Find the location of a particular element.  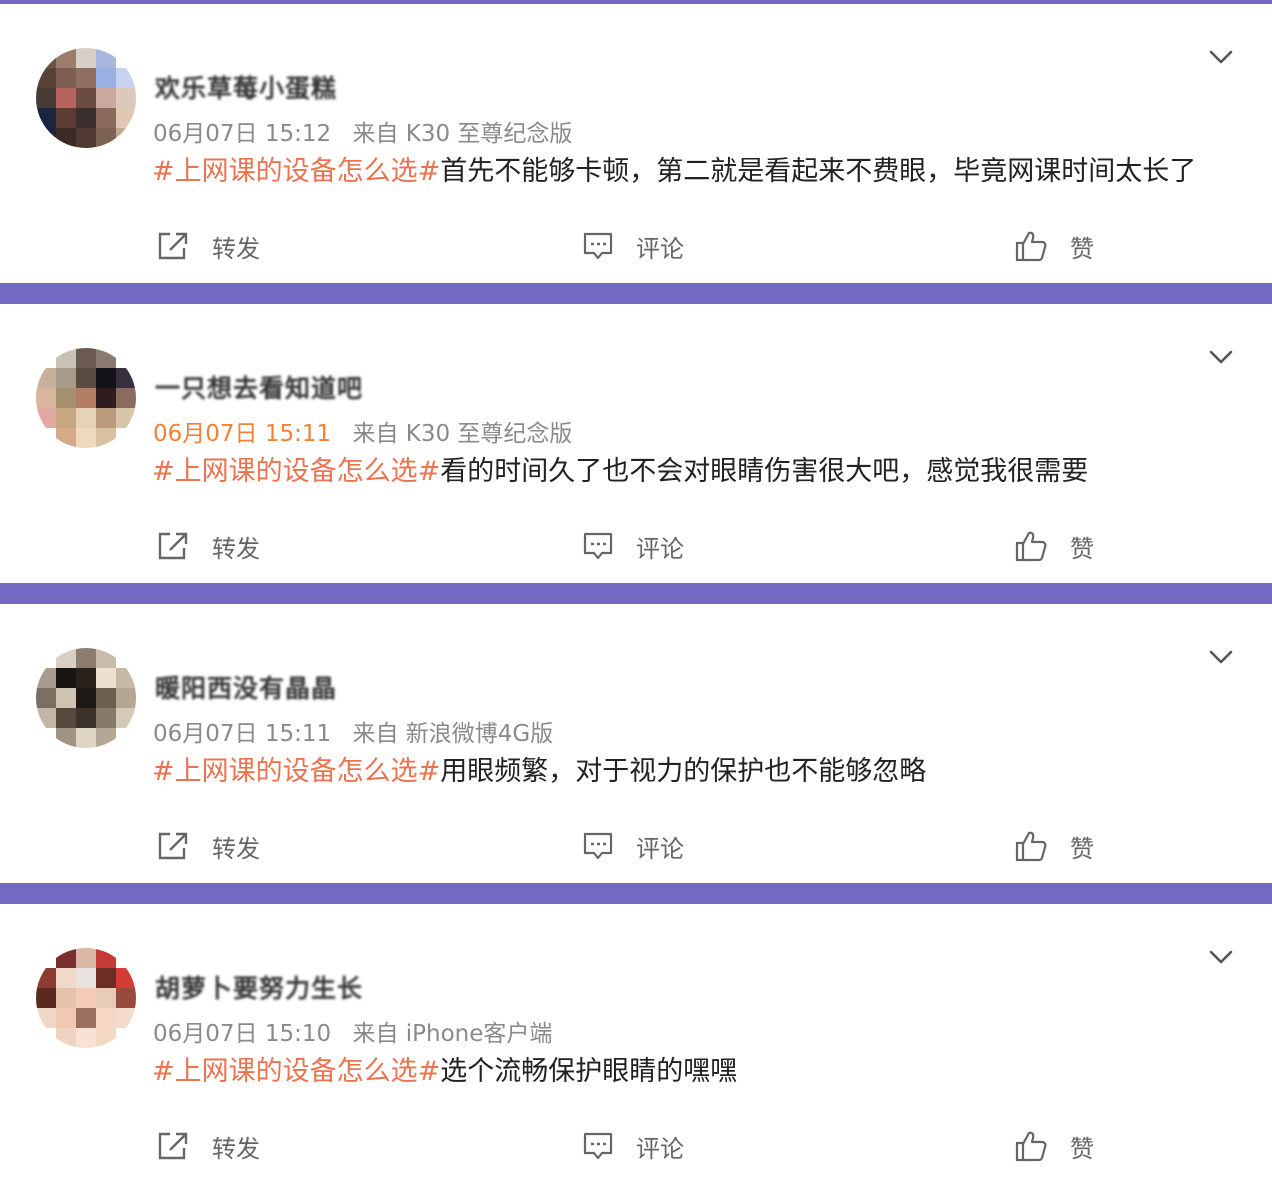

post-source: 来自 iPhone客户端 is located at coordinates (452, 1034).